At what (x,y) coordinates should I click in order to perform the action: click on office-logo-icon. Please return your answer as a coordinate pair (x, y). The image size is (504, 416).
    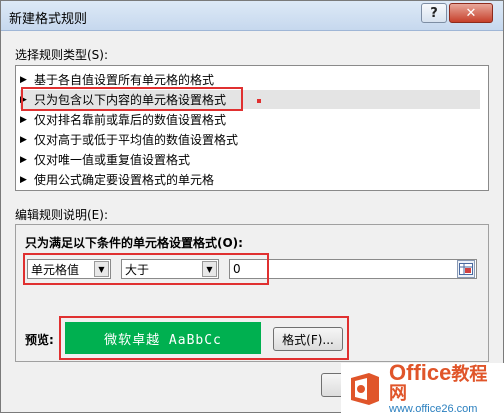
    Looking at the image, I should click on (364, 389).